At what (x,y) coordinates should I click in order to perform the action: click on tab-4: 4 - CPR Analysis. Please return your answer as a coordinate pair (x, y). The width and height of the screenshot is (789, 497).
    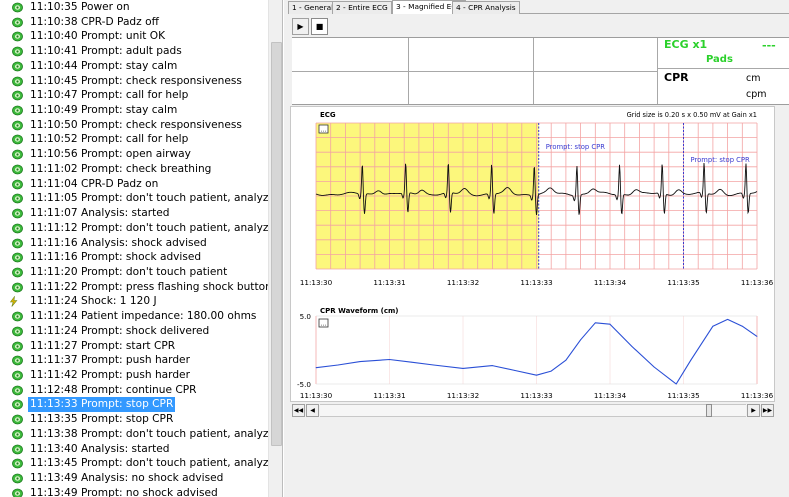
    Looking at the image, I should click on (486, 7).